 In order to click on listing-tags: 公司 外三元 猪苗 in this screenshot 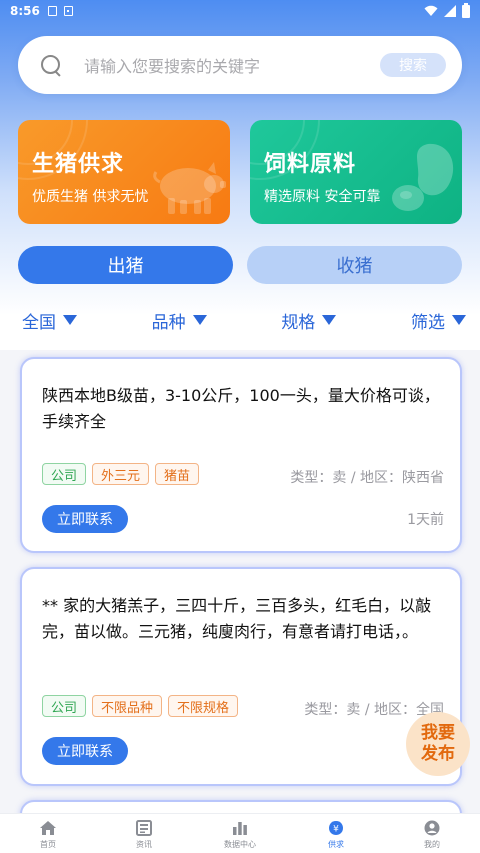, I will do `click(121, 474)`.